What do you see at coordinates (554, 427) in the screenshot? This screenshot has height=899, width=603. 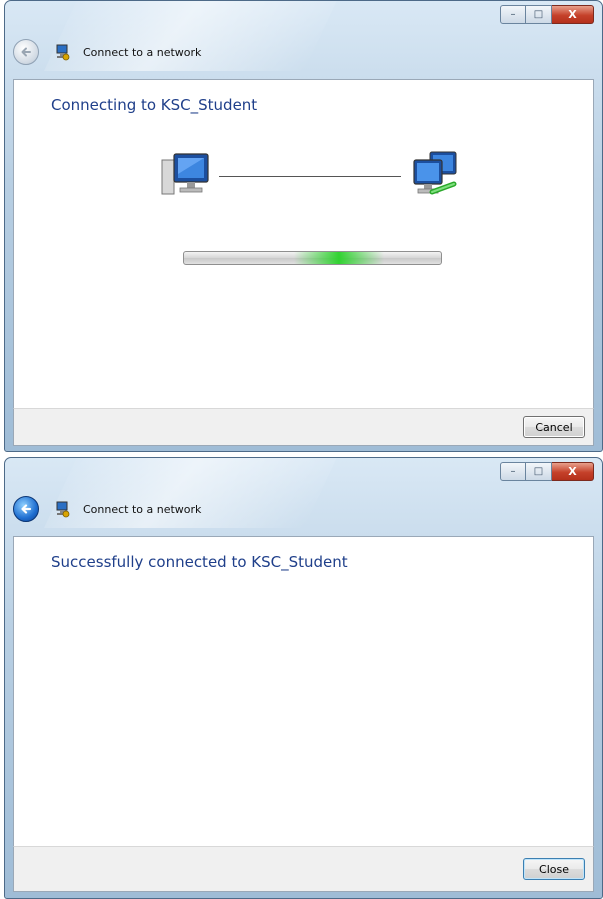 I see `cancel-button: Cancel` at bounding box center [554, 427].